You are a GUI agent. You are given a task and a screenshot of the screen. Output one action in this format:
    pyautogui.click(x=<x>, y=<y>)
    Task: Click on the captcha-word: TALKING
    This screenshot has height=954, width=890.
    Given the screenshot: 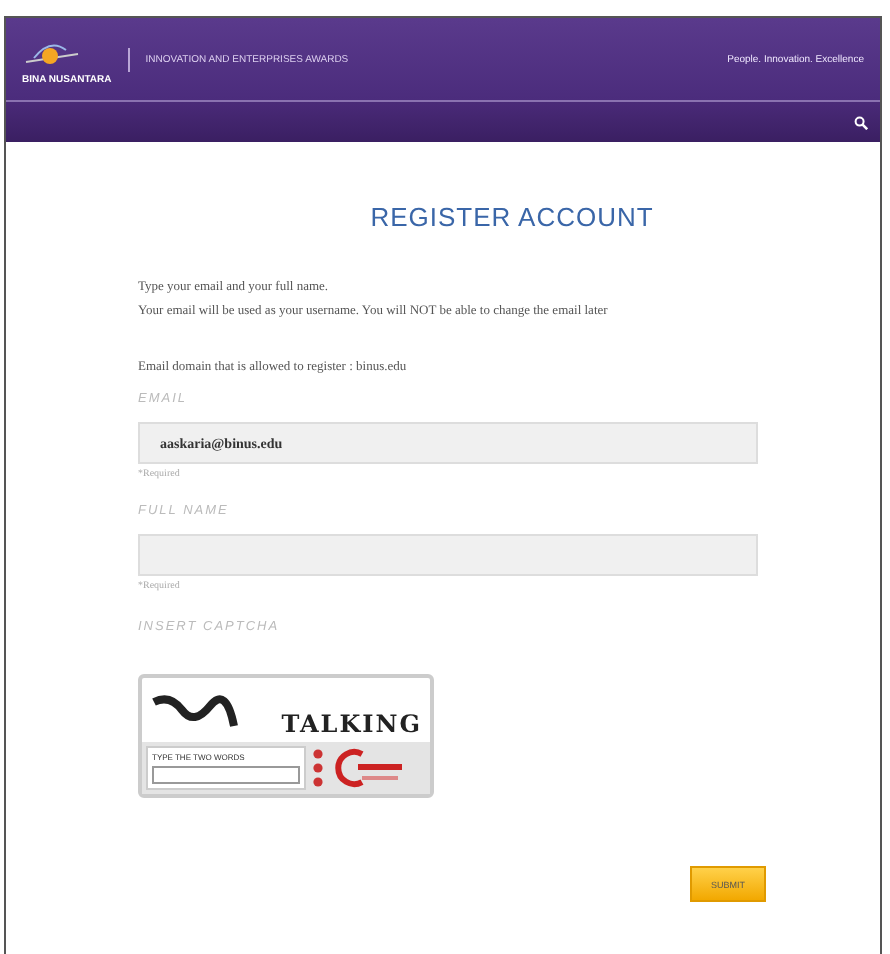 What is the action you would take?
    pyautogui.click(x=351, y=724)
    